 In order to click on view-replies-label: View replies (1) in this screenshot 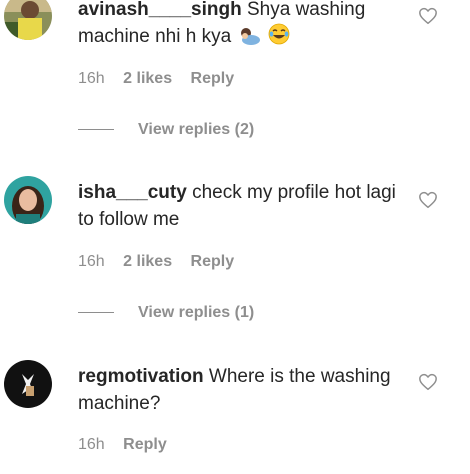, I will do `click(196, 312)`.